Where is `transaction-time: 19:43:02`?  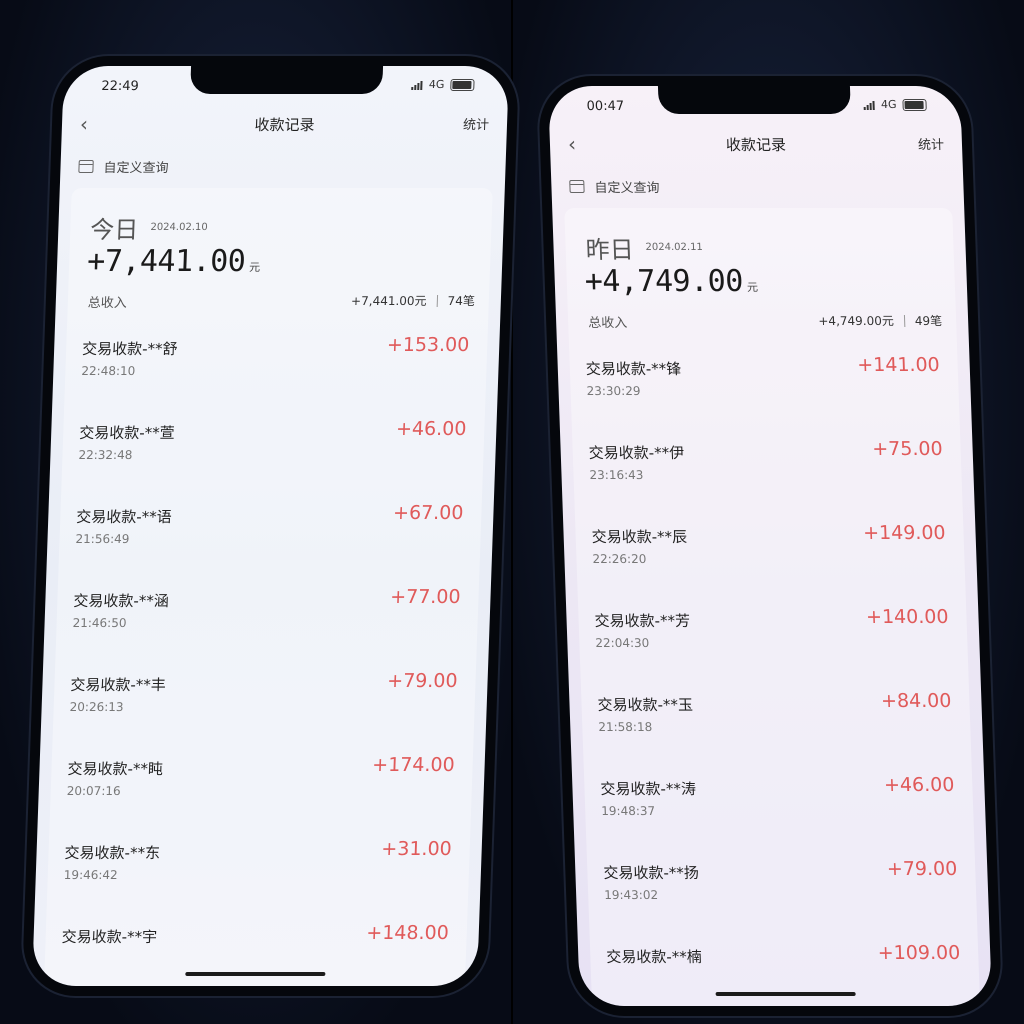
transaction-time: 19:43:02 is located at coordinates (631, 895).